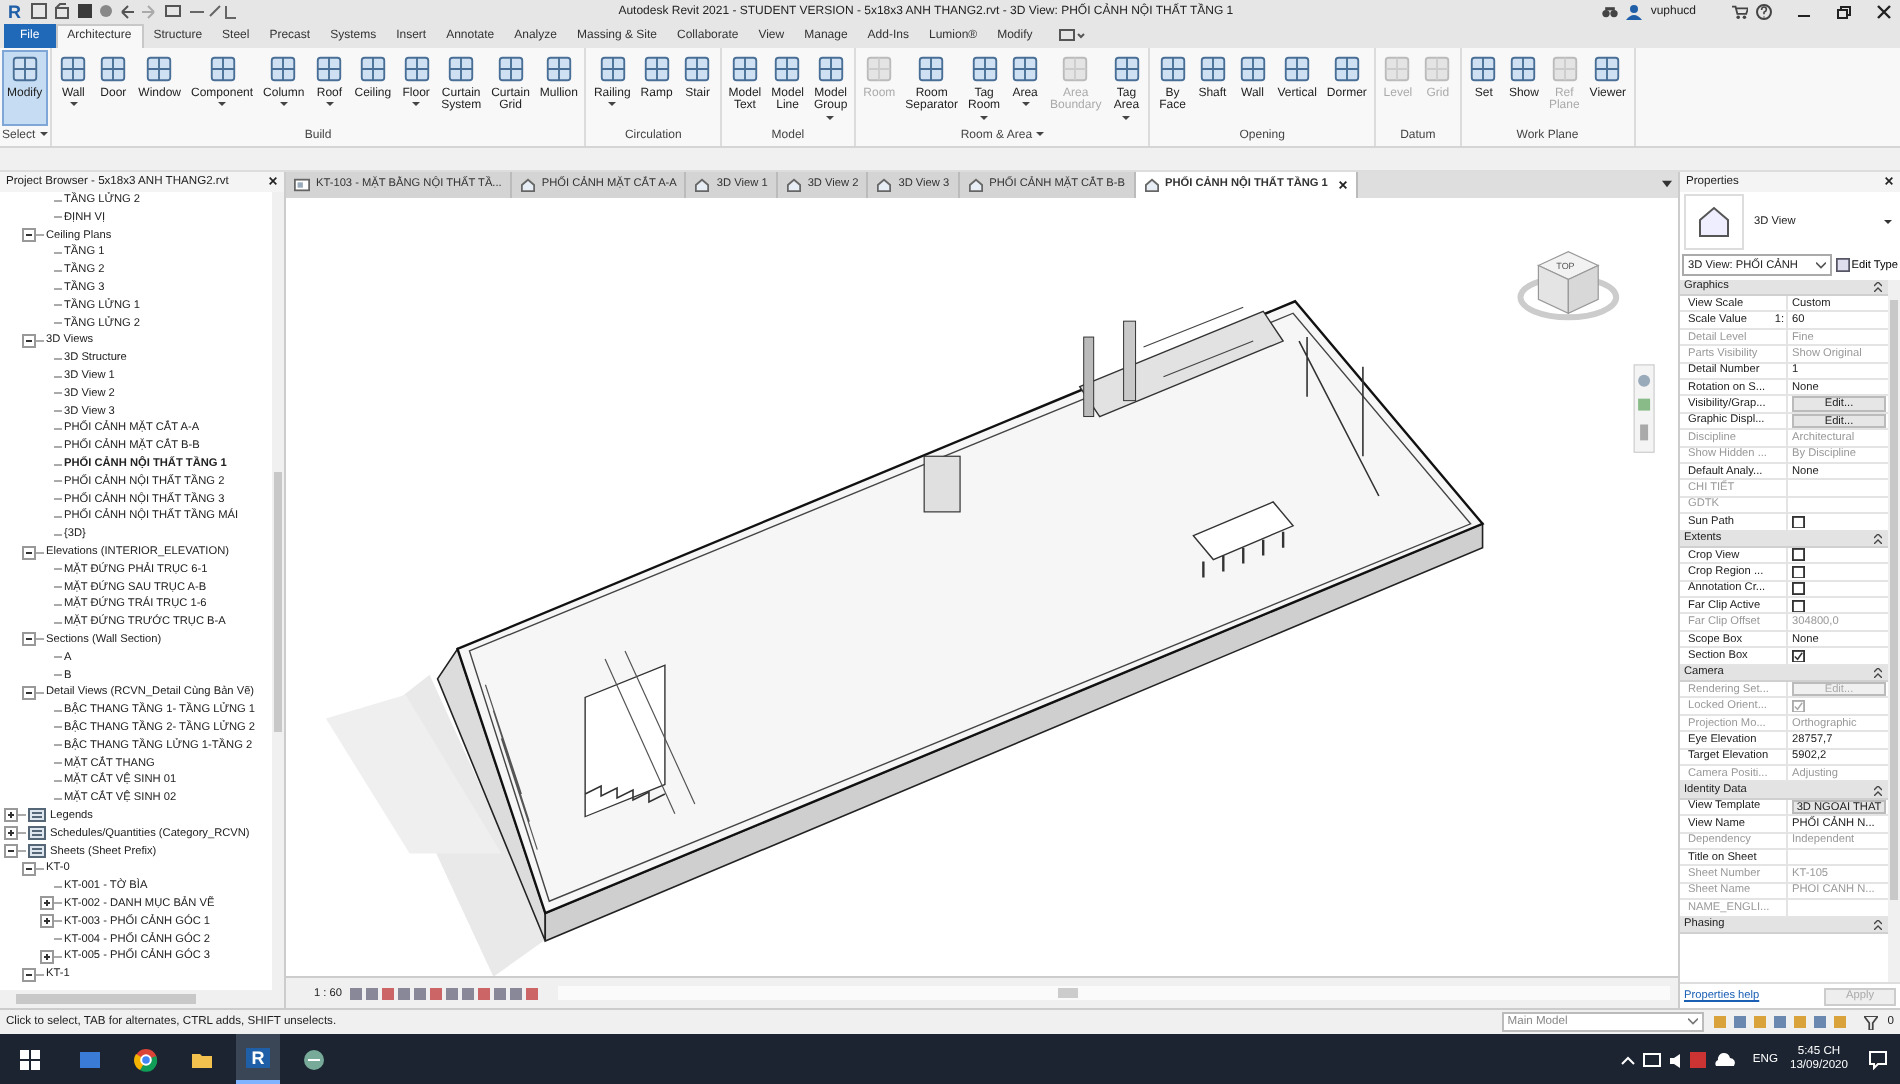  What do you see at coordinates (1844, 11) in the screenshot?
I see `restore-icon` at bounding box center [1844, 11].